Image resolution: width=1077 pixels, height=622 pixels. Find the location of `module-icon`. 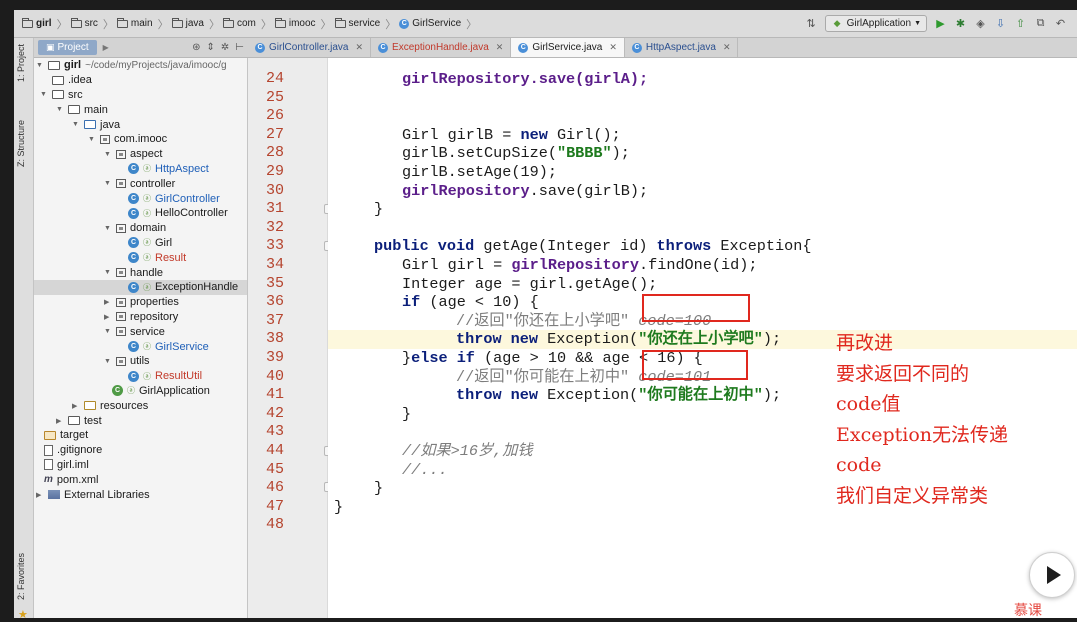

module-icon is located at coordinates (54, 65).